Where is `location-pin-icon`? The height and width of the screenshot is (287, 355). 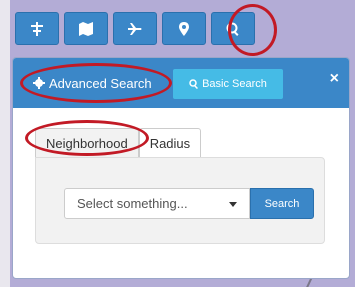
location-pin-icon is located at coordinates (184, 28).